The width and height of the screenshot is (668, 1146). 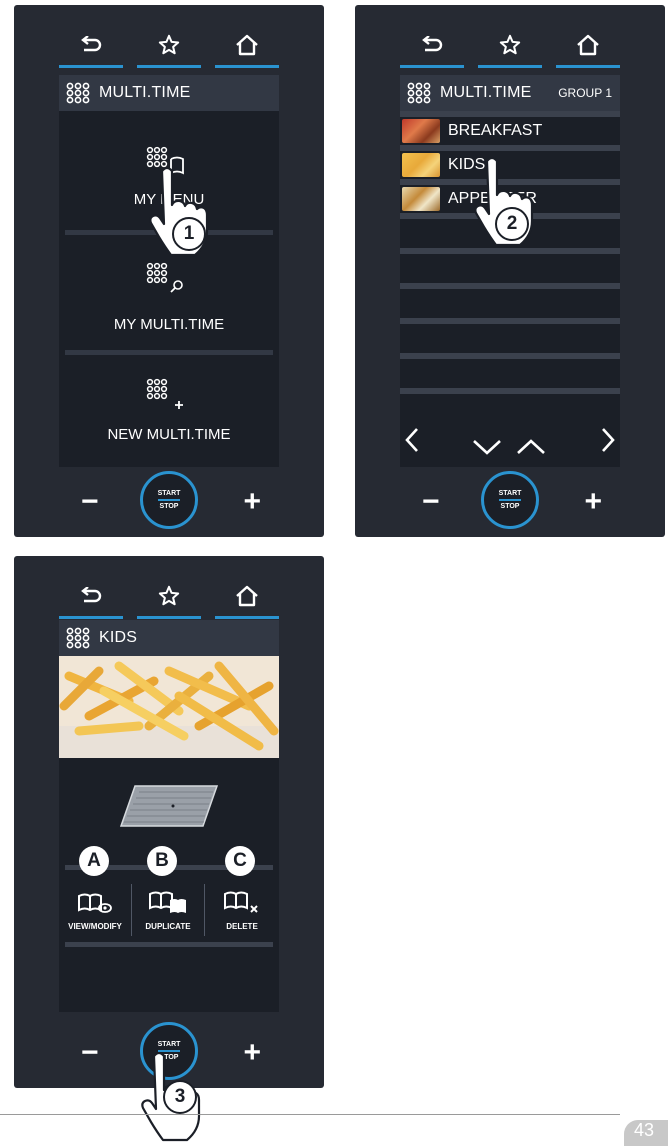 I want to click on action-divider, so click(x=169, y=944).